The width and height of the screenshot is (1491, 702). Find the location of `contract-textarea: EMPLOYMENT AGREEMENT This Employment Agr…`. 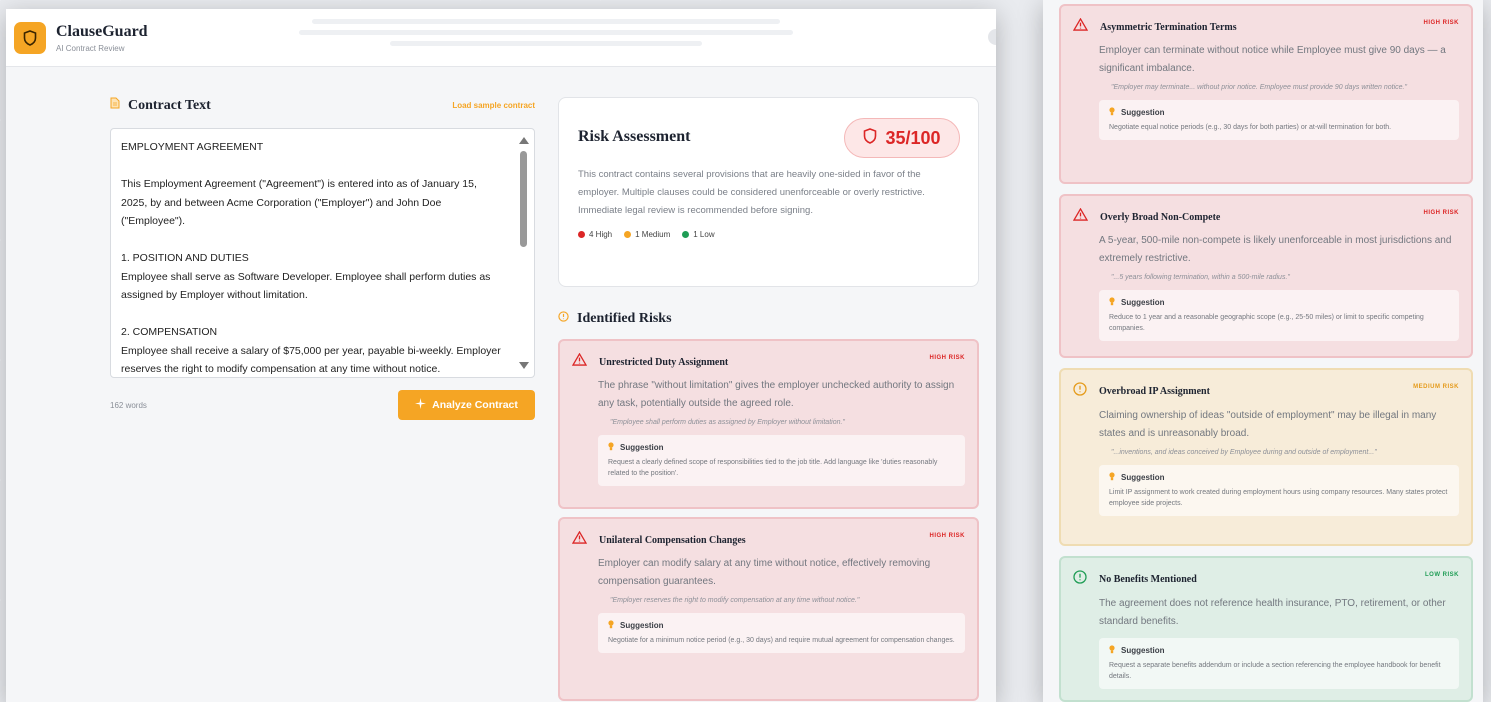

contract-textarea: EMPLOYMENT AGREEMENT This Employment Agr… is located at coordinates (322, 253).